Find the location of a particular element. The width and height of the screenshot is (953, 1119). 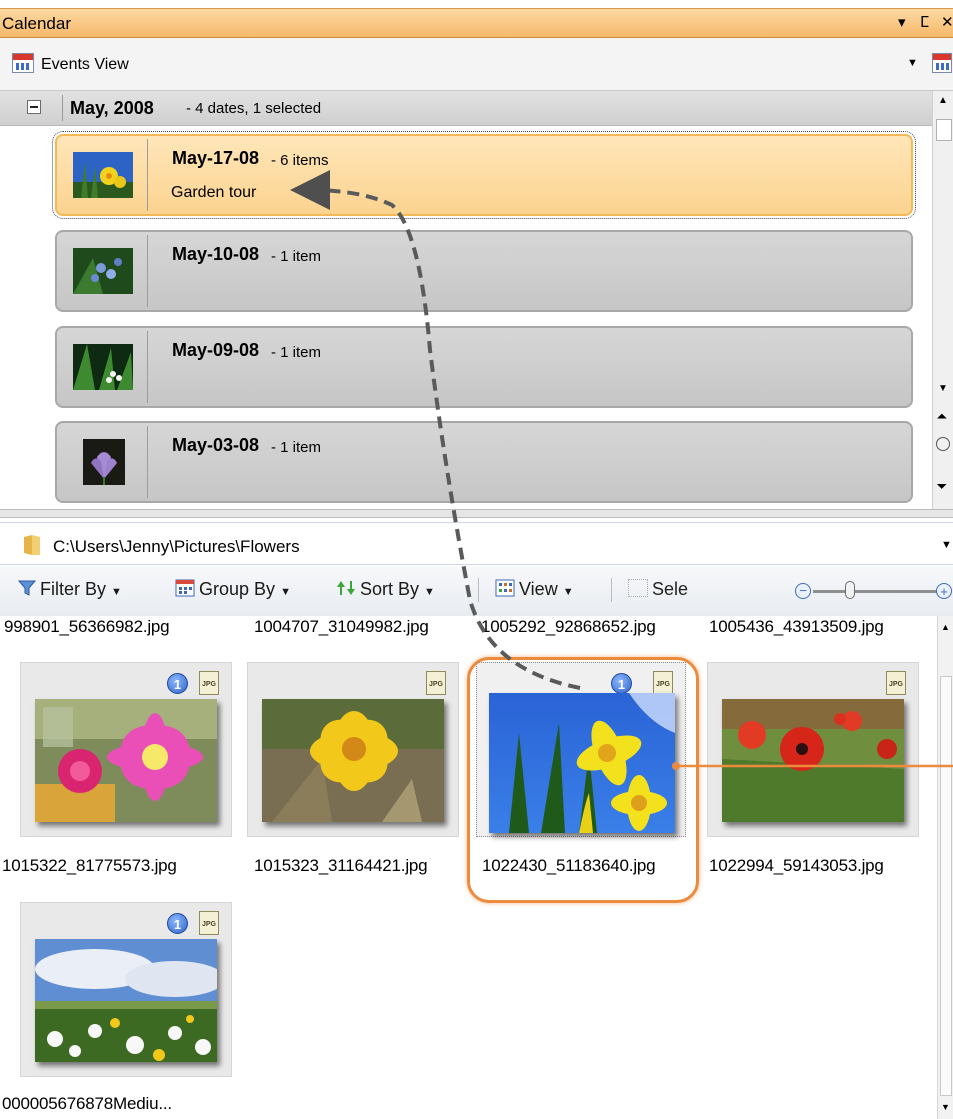

today-icon is located at coordinates (943, 444).